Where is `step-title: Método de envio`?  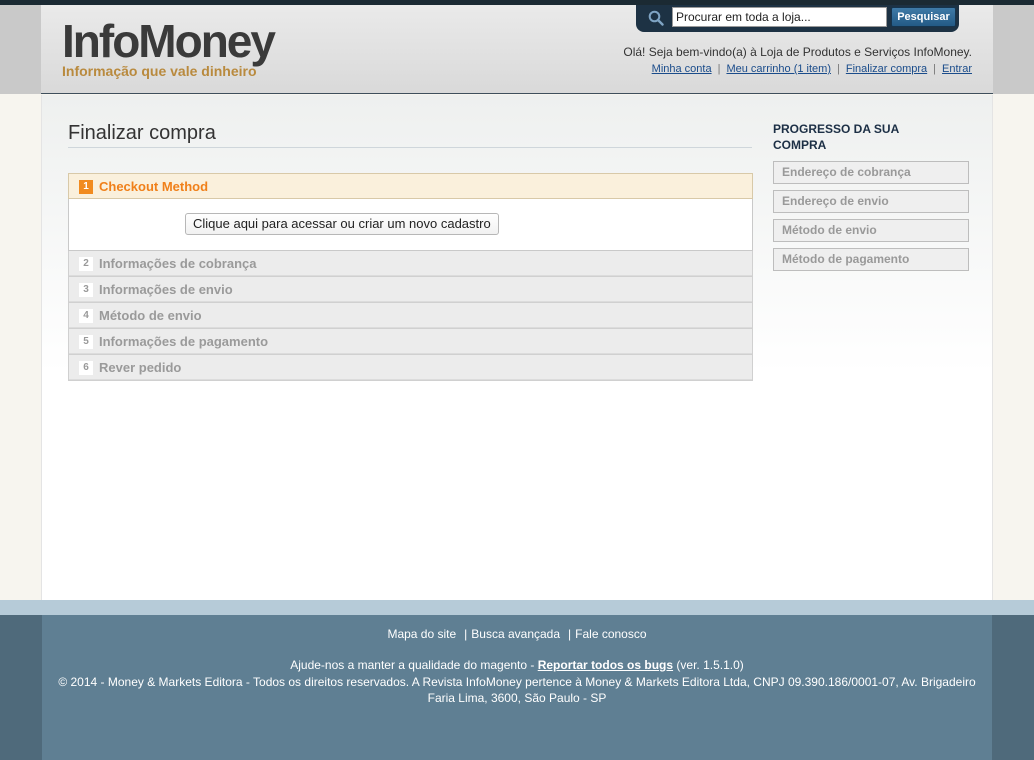
step-title: Método de envio is located at coordinates (150, 315).